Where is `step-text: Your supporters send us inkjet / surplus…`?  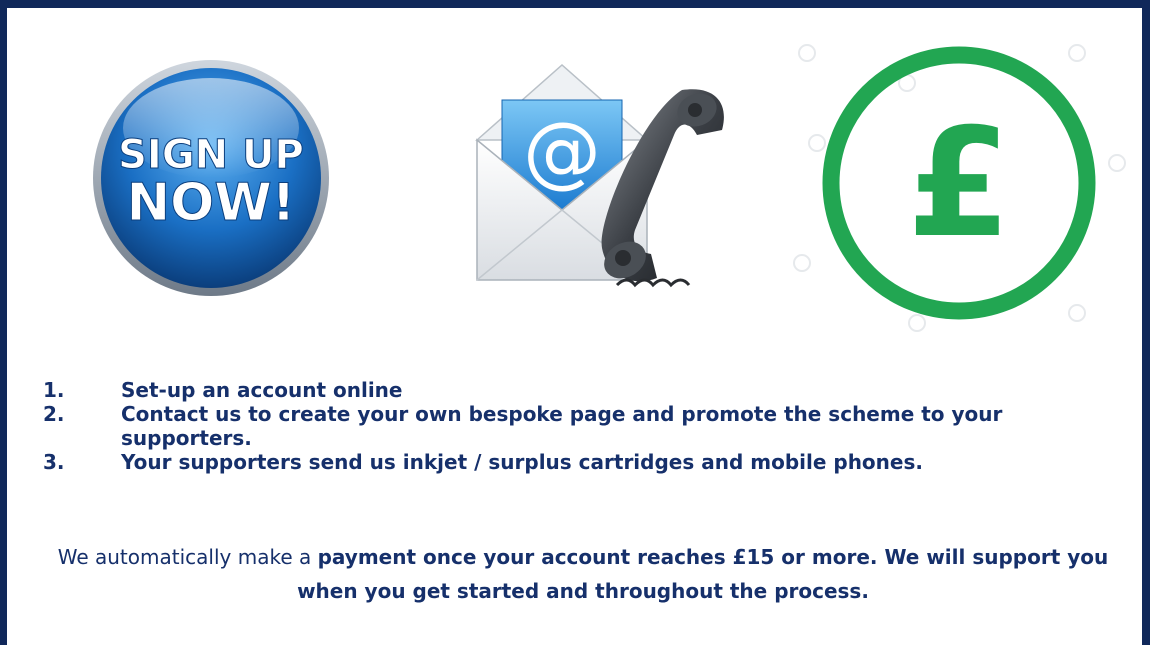
step-text: Your supporters send us inkjet / surplus… is located at coordinates (522, 462).